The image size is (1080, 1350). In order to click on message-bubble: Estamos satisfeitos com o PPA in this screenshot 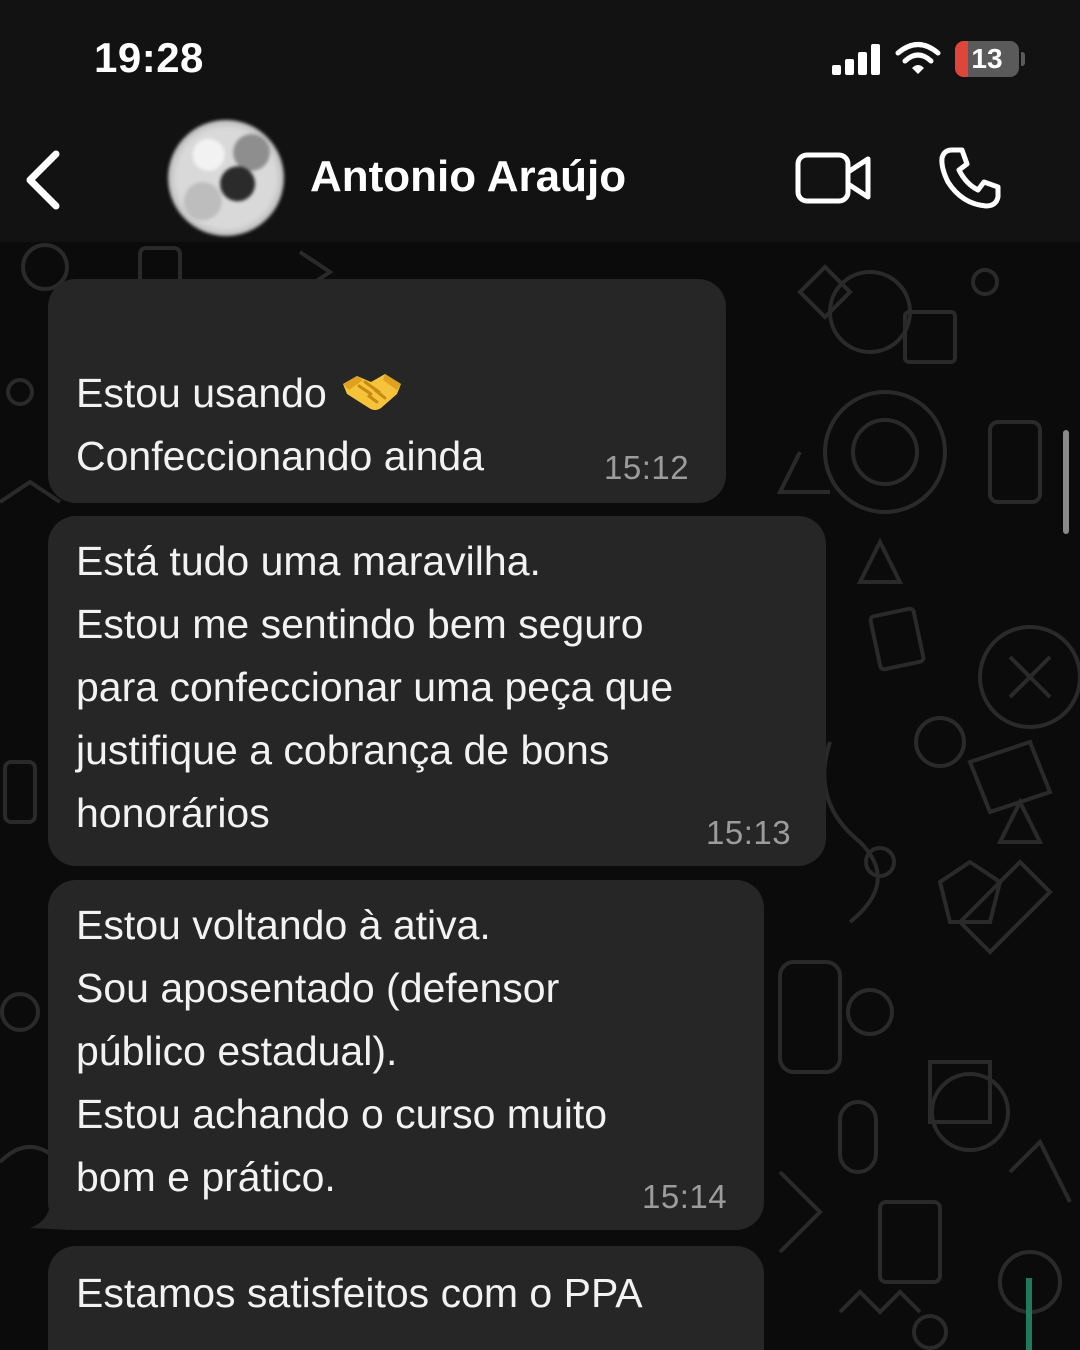, I will do `click(406, 1298)`.